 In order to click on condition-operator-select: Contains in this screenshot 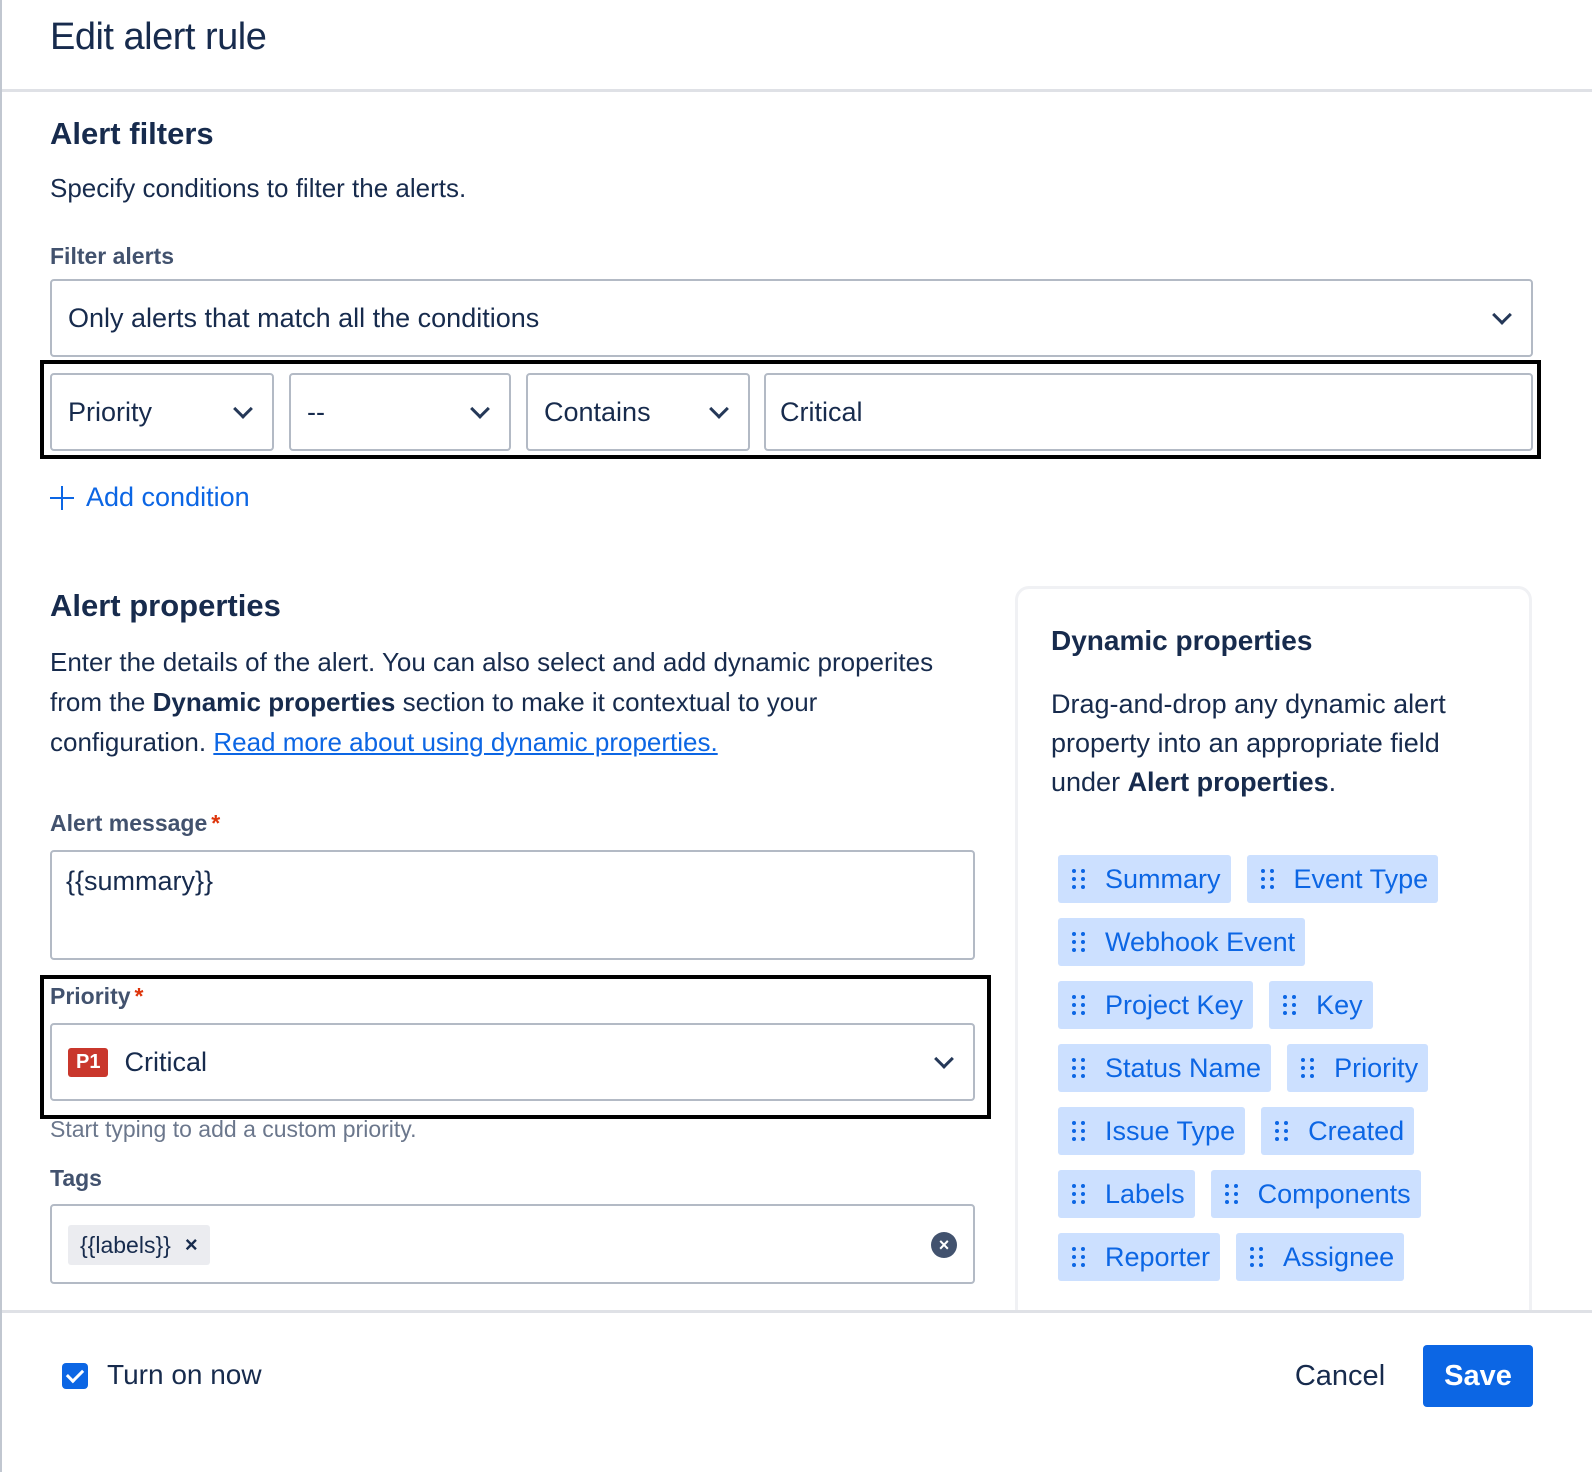, I will do `click(638, 412)`.